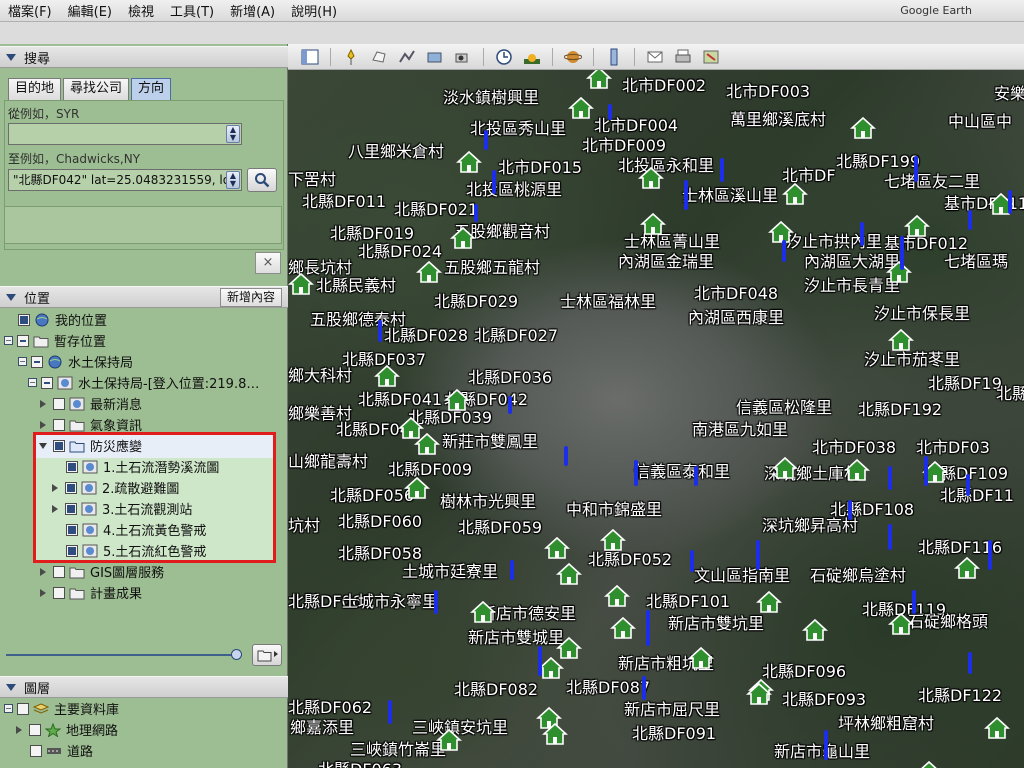 This screenshot has height=768, width=1024. Describe the element at coordinates (430, 468) in the screenshot. I see `map-place-label: 北縣DF009` at that location.